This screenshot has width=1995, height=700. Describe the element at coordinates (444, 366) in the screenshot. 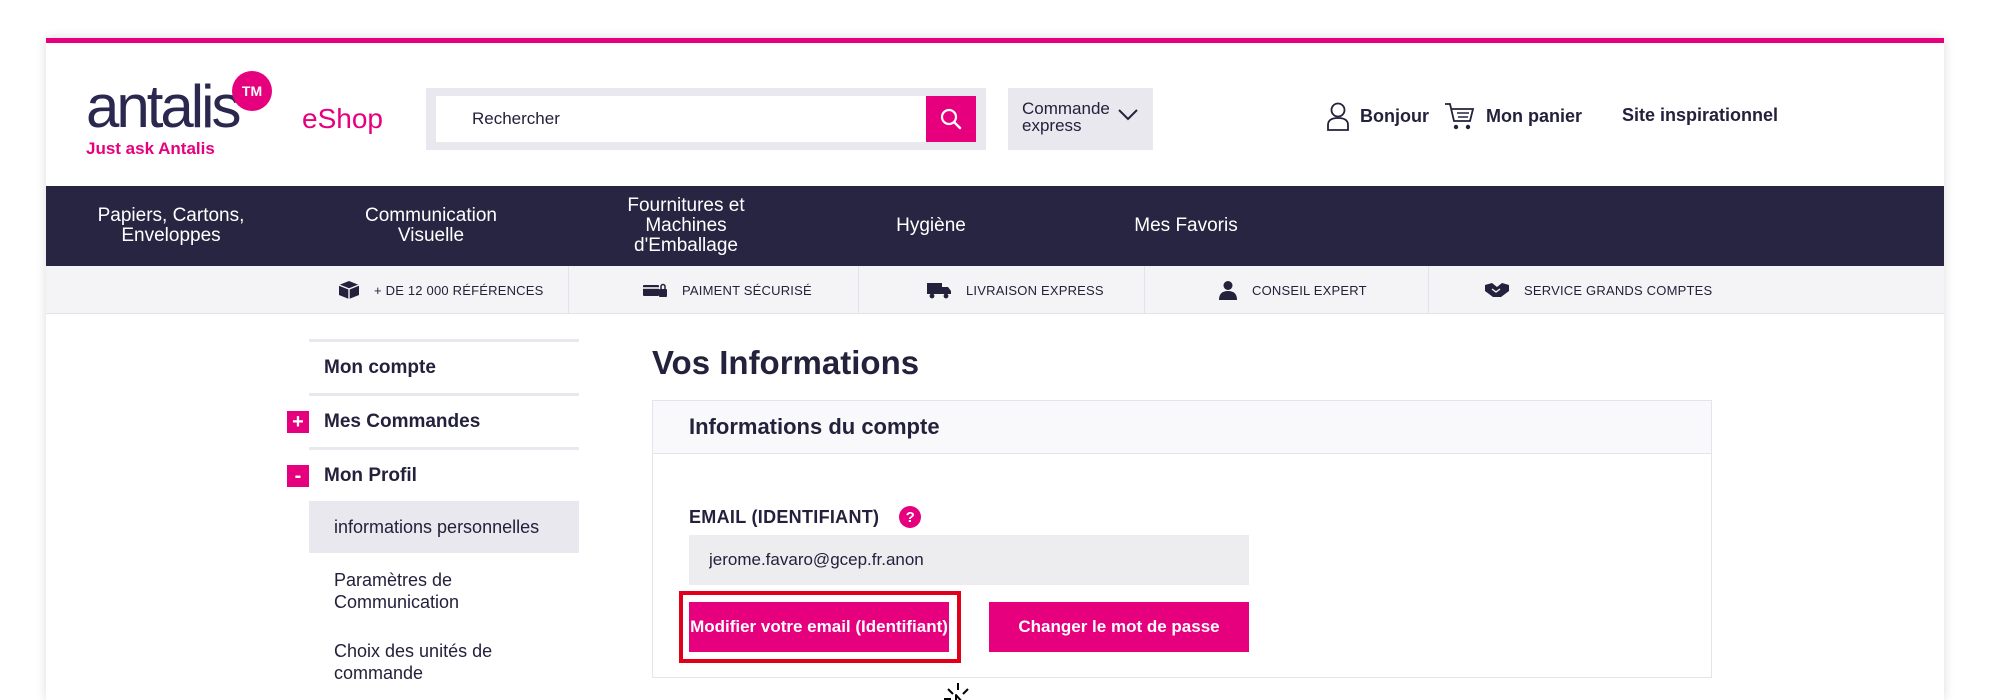

I see `sidebar-item-mon-compte: Mon compte` at that location.